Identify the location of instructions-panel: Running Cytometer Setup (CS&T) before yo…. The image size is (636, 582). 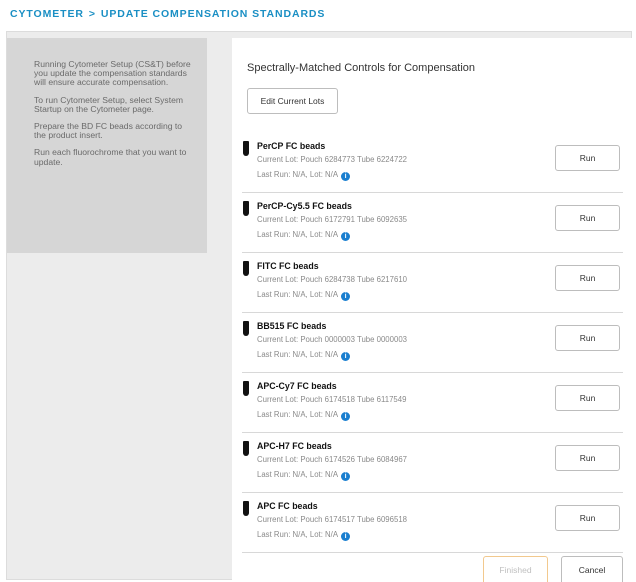
(107, 145).